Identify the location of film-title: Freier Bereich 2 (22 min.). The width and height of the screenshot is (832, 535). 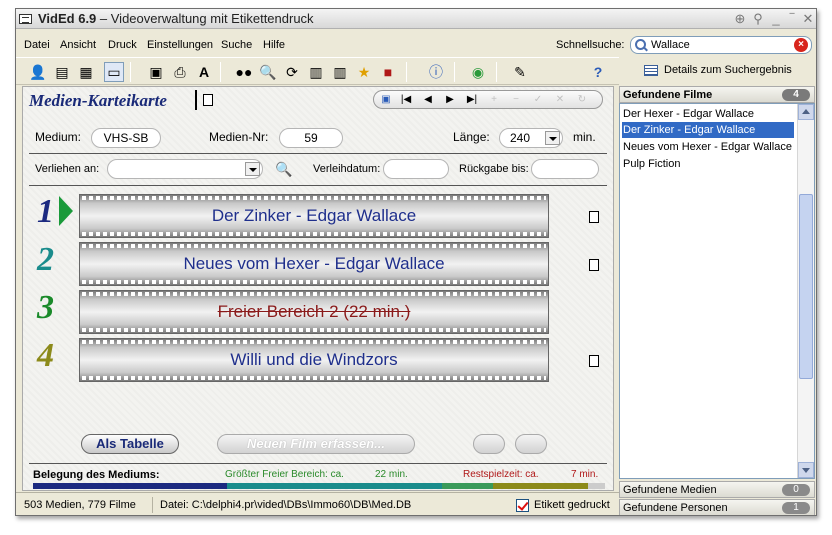
(314, 311).